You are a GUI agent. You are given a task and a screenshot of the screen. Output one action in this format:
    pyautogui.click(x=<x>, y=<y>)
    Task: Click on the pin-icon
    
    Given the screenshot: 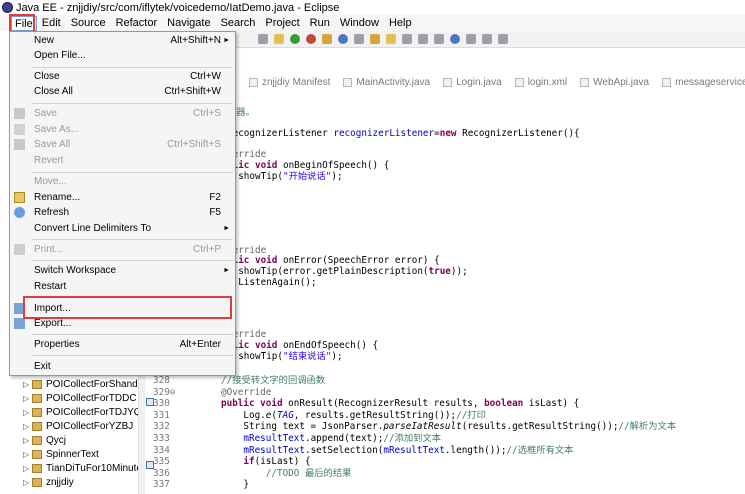 What is the action you would take?
    pyautogui.click(x=503, y=39)
    